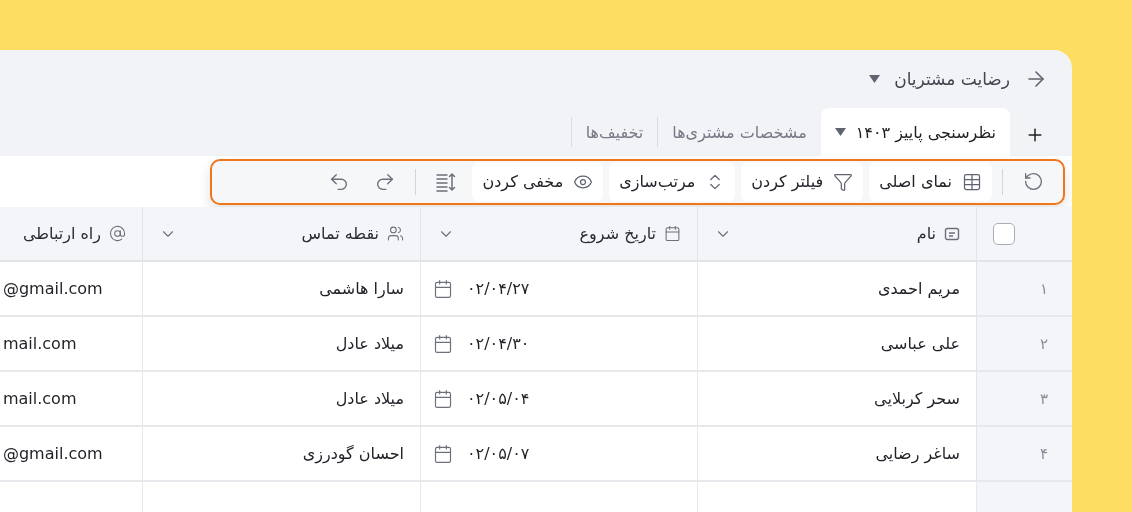 This screenshot has height=512, width=1132. I want to click on text-field-icon, so click(952, 233).